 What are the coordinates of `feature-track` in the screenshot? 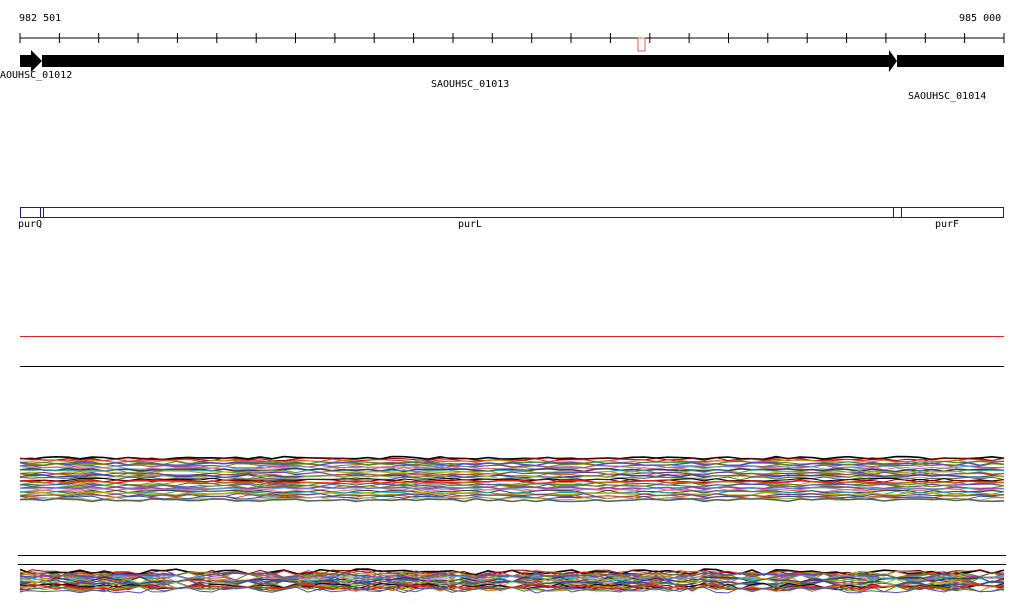 It's located at (512, 212).